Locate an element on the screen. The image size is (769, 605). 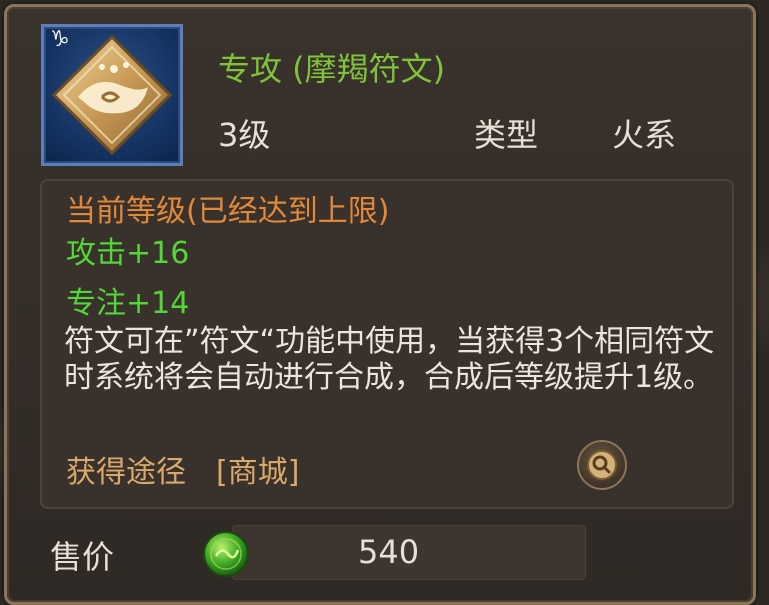
price-label: 售价 is located at coordinates (82, 557).